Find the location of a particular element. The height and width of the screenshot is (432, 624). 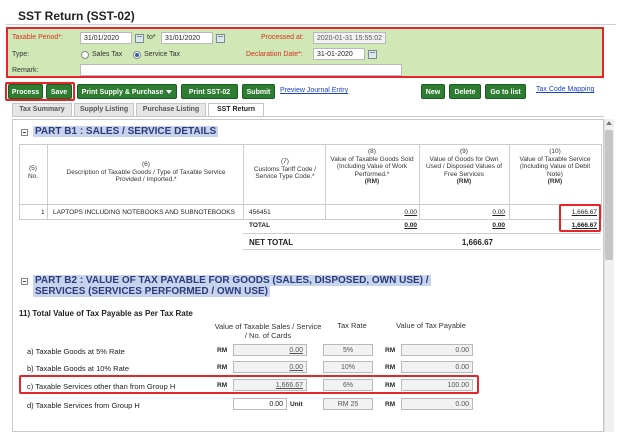

col-number: (7) is located at coordinates (285, 161).